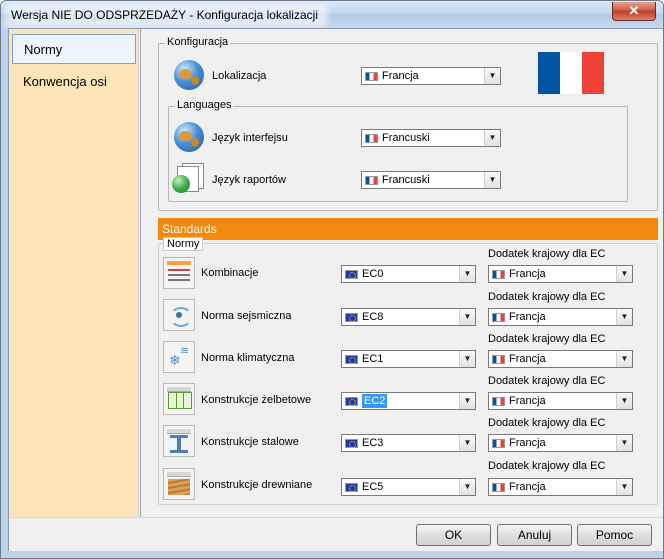 The image size is (664, 559). Describe the element at coordinates (336, 534) in the screenshot. I see `button-bar: OK Anuluj Pomoc` at that location.